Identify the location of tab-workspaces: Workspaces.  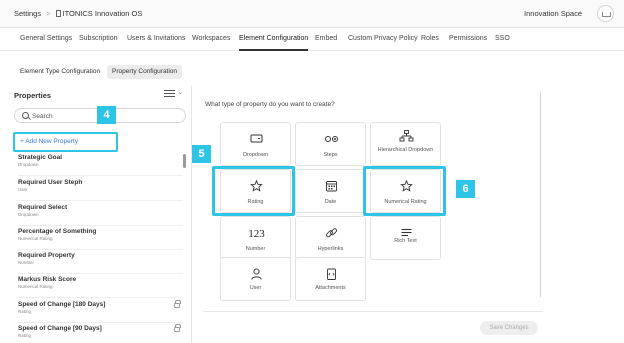
(211, 38).